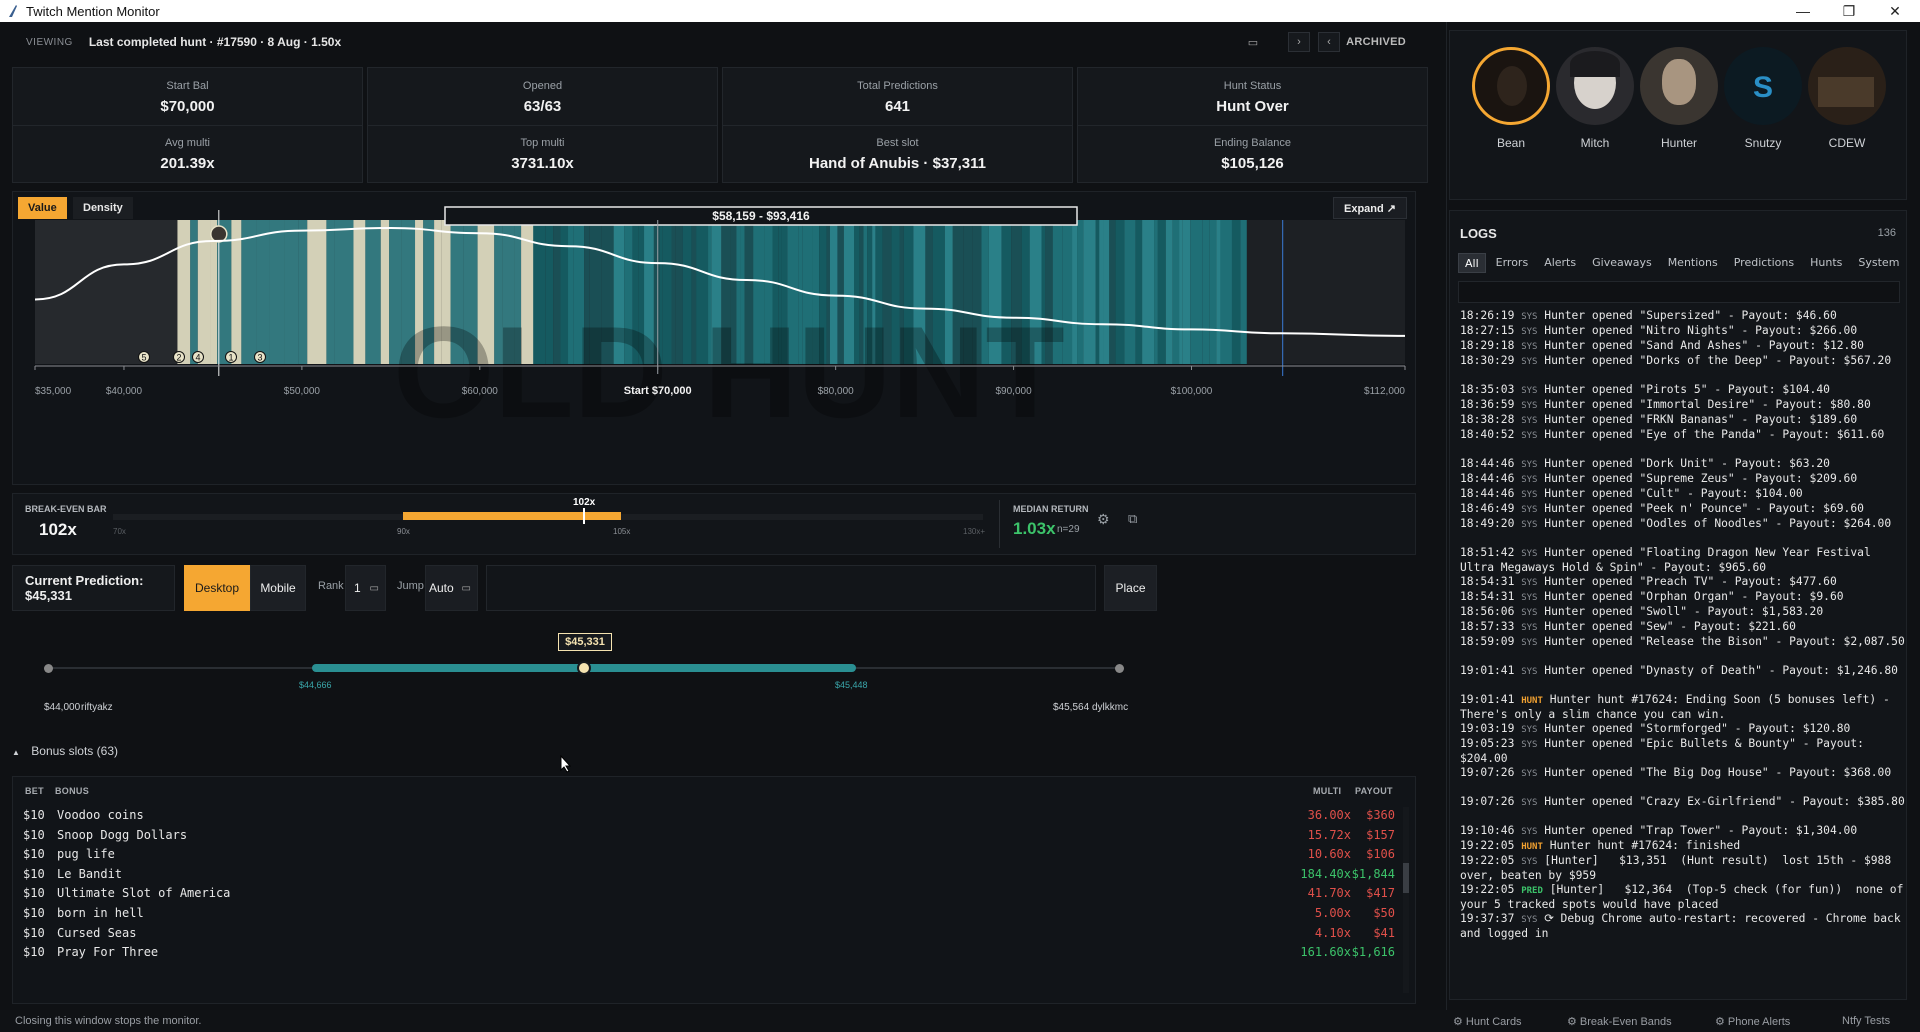 This screenshot has height=1032, width=1920. Describe the element at coordinates (1866, 1021) in the screenshot. I see `ntfy-tests-link: Ntfy Tests` at that location.